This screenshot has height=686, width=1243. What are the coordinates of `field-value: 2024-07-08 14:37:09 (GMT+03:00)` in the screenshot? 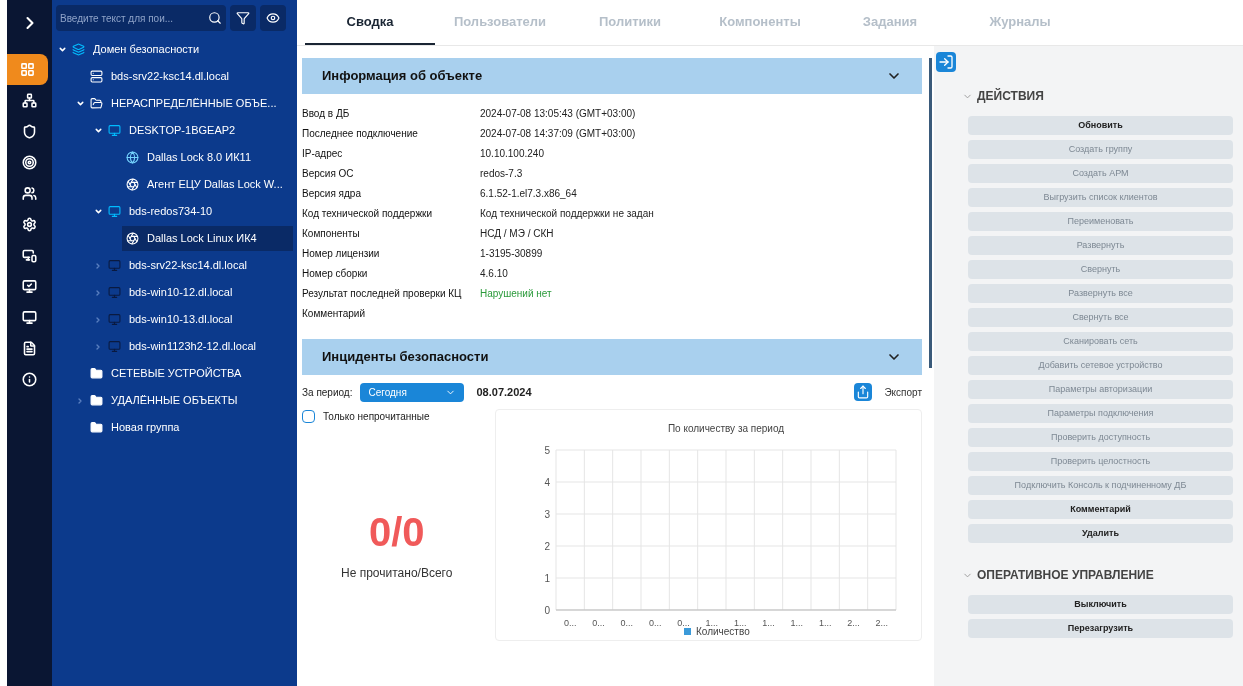 It's located at (558, 133).